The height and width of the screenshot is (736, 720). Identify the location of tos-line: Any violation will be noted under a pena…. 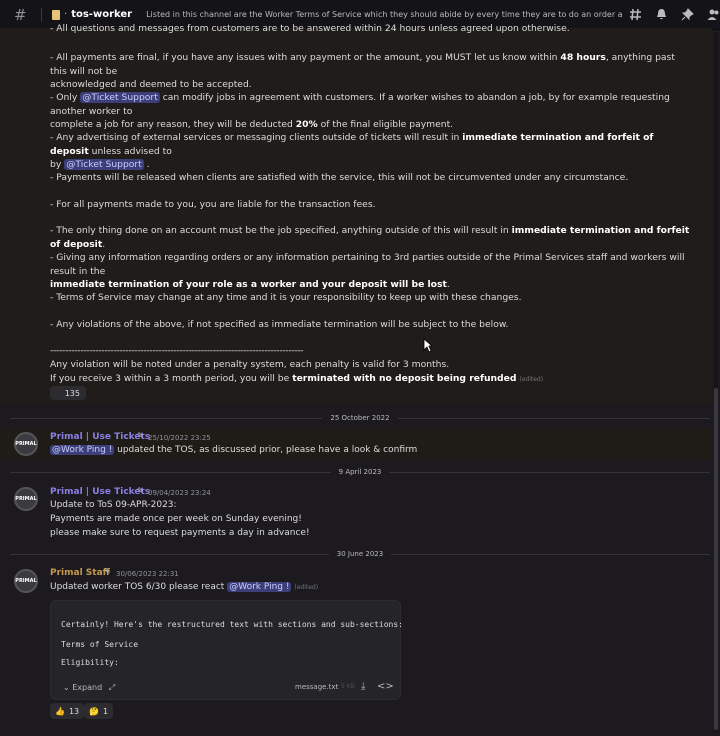
(297, 371).